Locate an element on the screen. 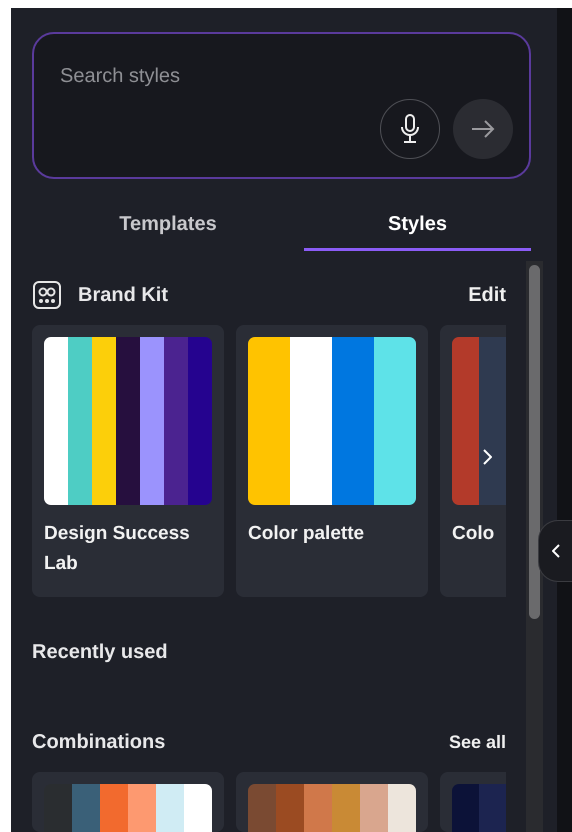  tab: Templates is located at coordinates (168, 226).